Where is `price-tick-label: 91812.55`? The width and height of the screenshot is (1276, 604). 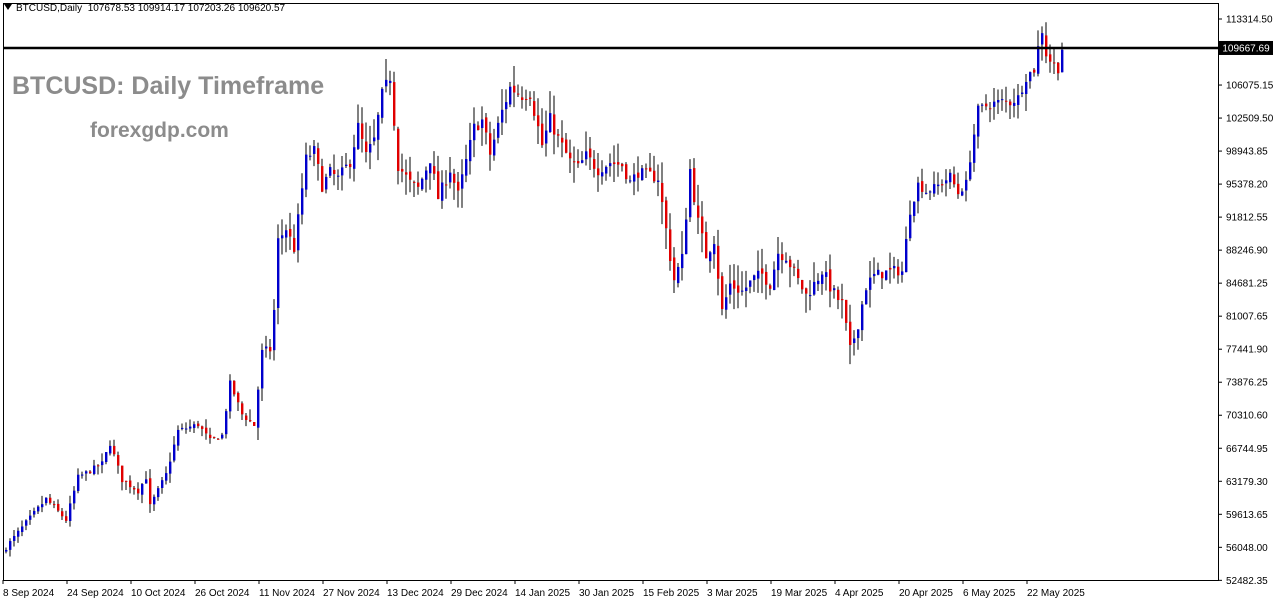
price-tick-label: 91812.55 is located at coordinates (1247, 218).